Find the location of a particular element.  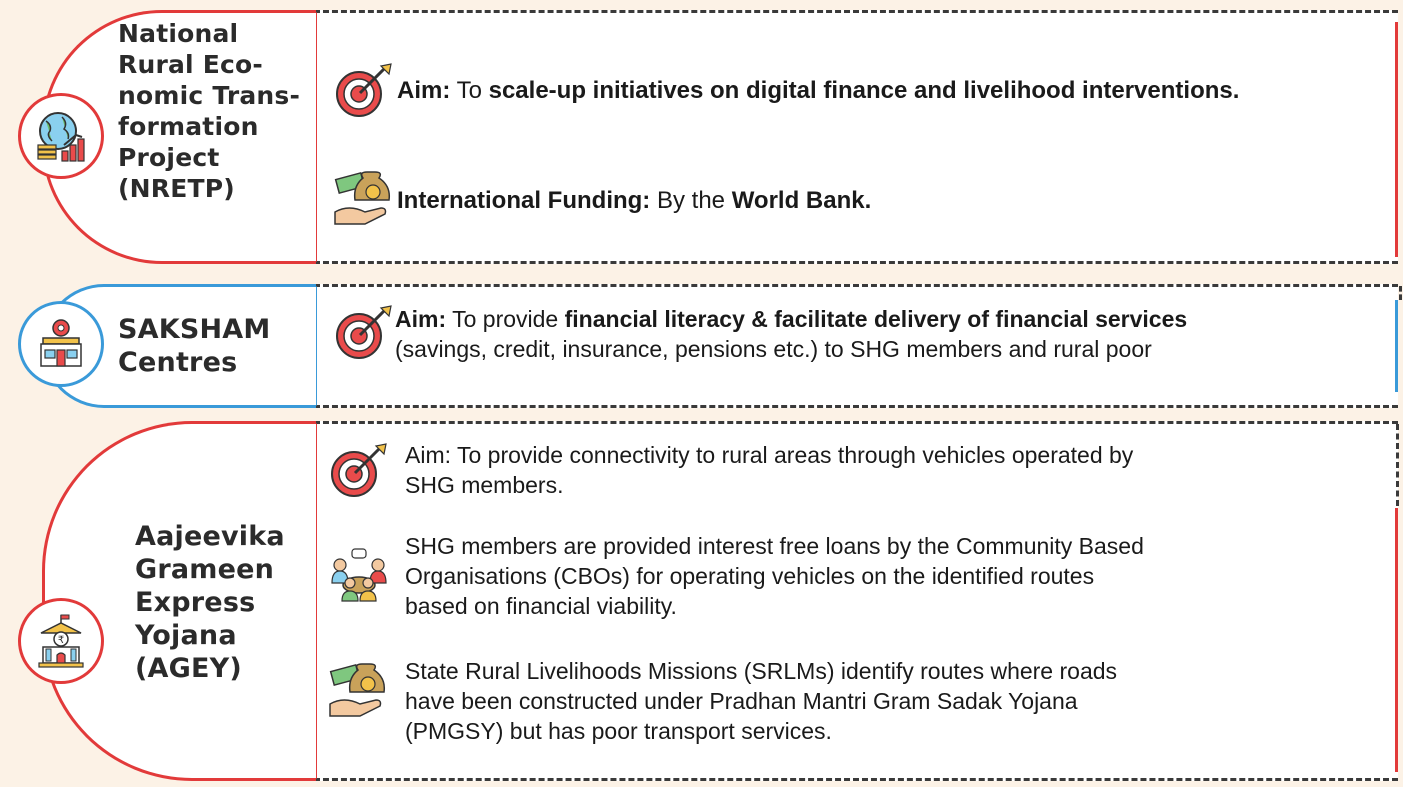

saksham-icon-circle is located at coordinates (61, 344).